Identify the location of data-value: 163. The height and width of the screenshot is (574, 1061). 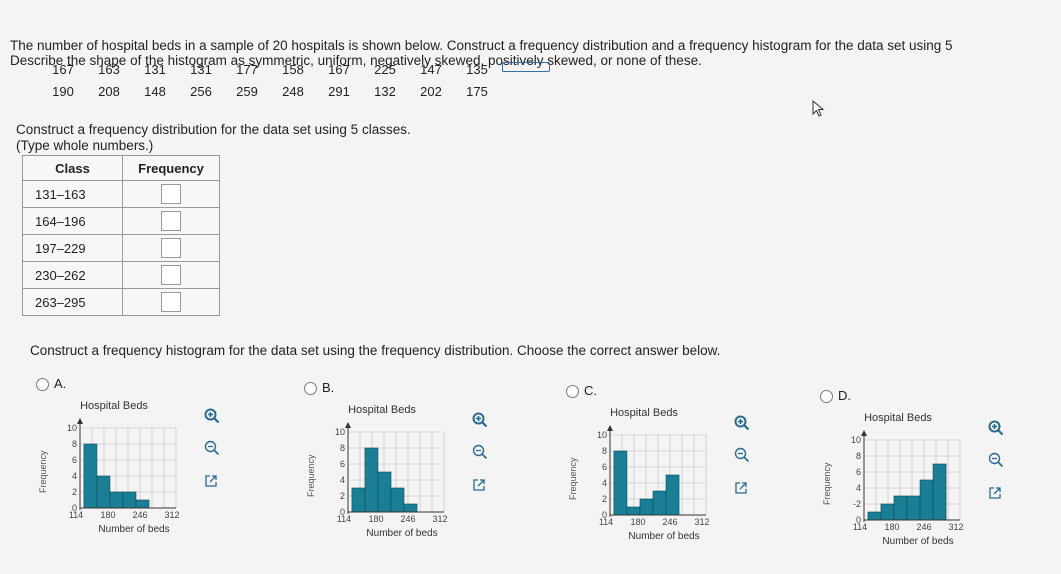
(109, 69).